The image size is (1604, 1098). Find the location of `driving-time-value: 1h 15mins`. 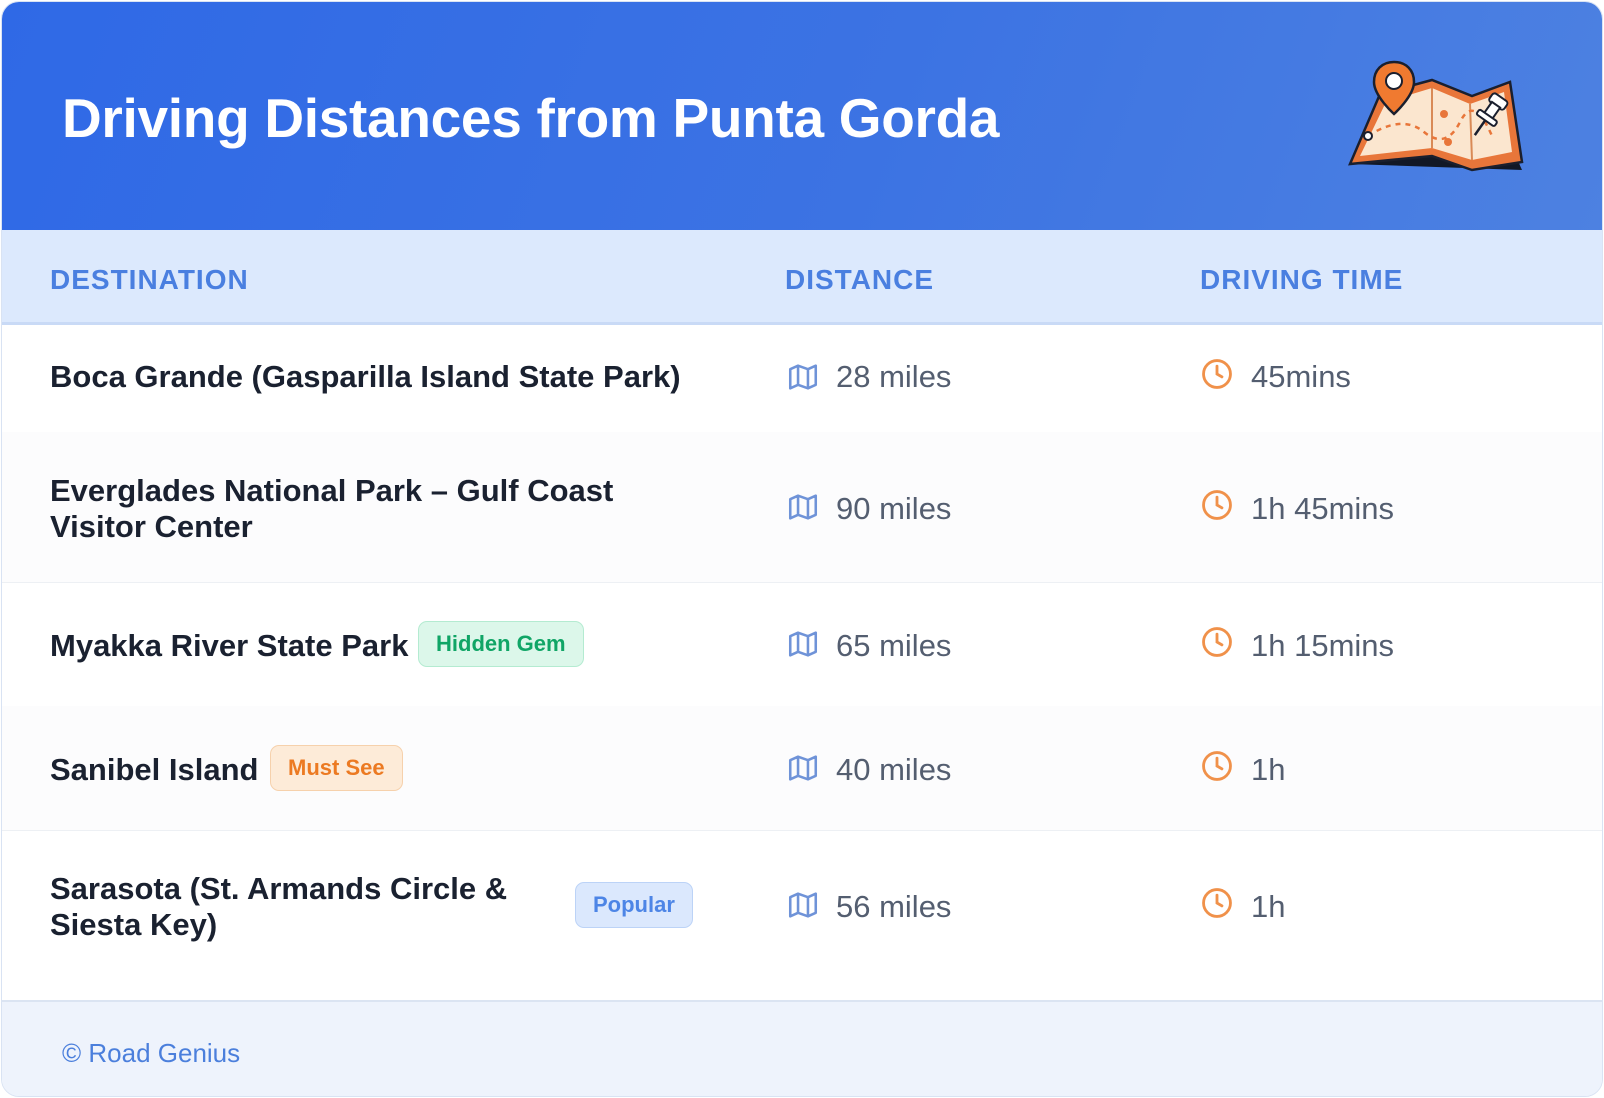

driving-time-value: 1h 15mins is located at coordinates (1323, 645).